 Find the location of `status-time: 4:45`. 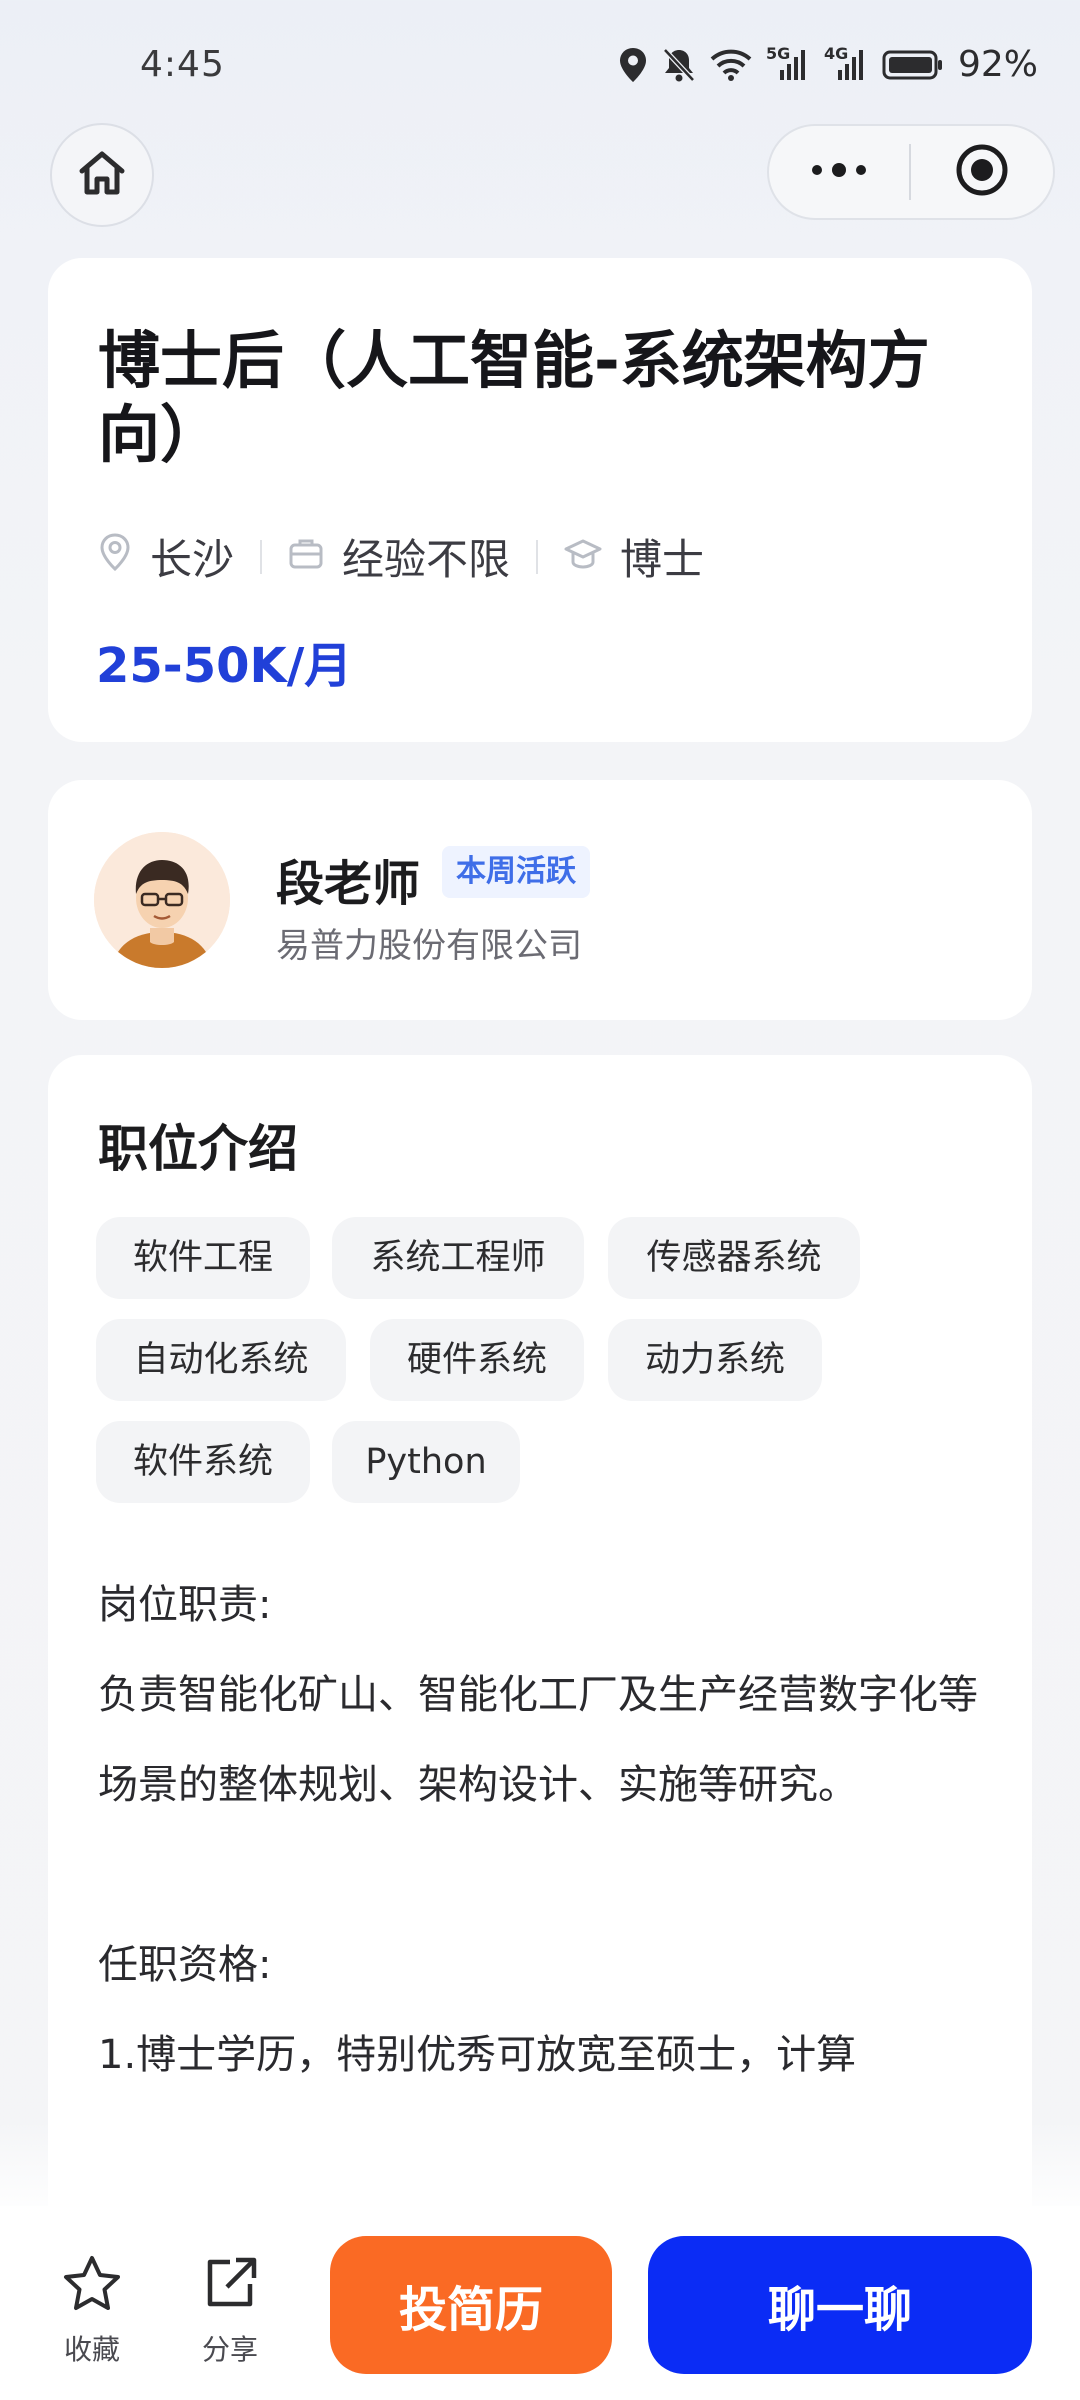

status-time: 4:45 is located at coordinates (182, 64).